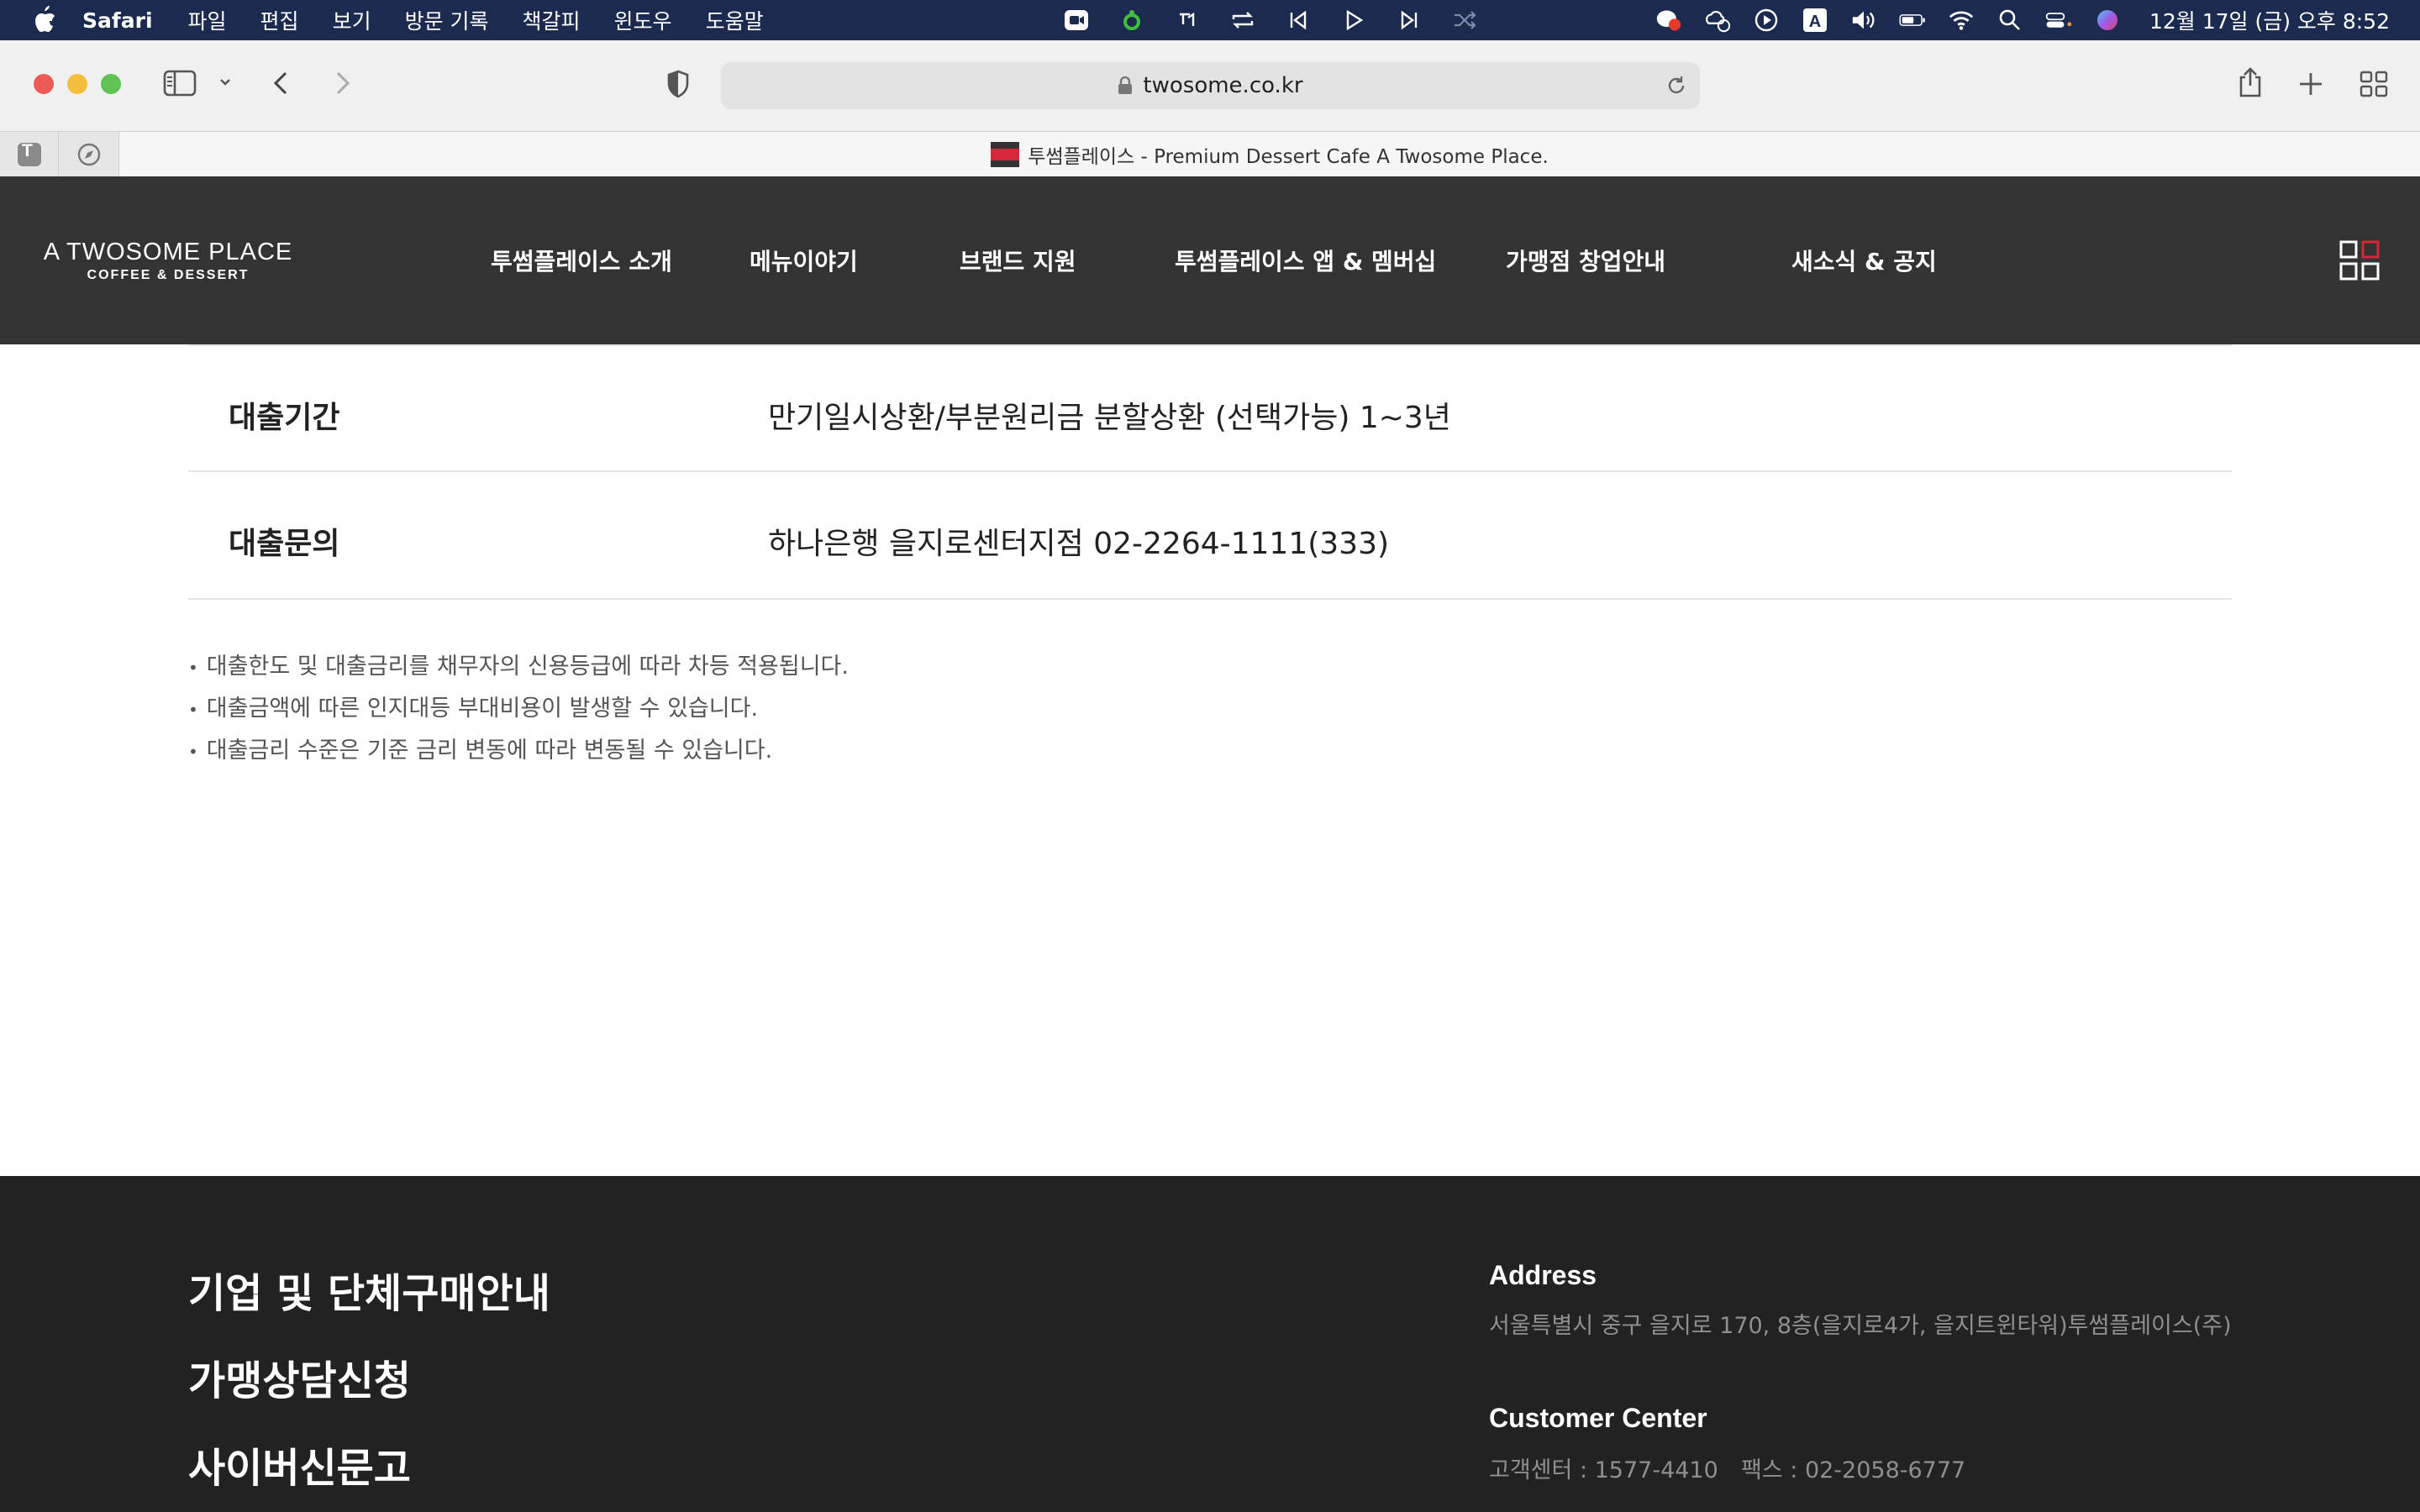 This screenshot has height=1512, width=2420. I want to click on play-icon, so click(1353, 20).